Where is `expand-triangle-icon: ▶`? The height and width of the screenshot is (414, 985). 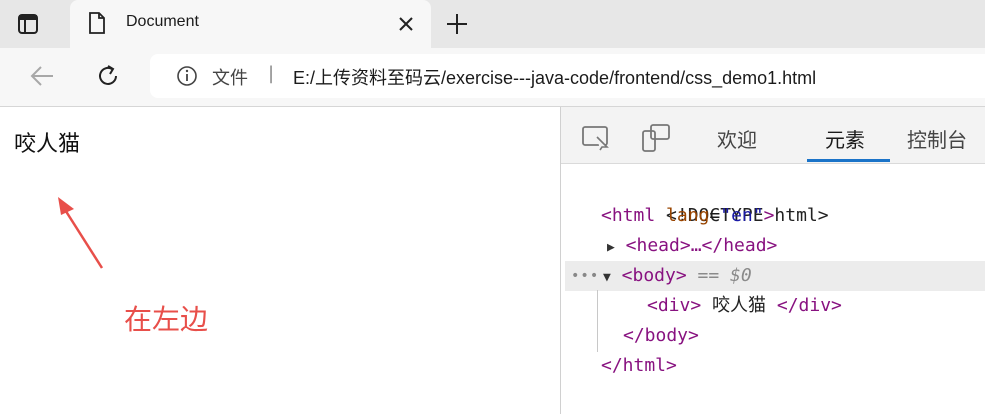 expand-triangle-icon: ▶ is located at coordinates (611, 248).